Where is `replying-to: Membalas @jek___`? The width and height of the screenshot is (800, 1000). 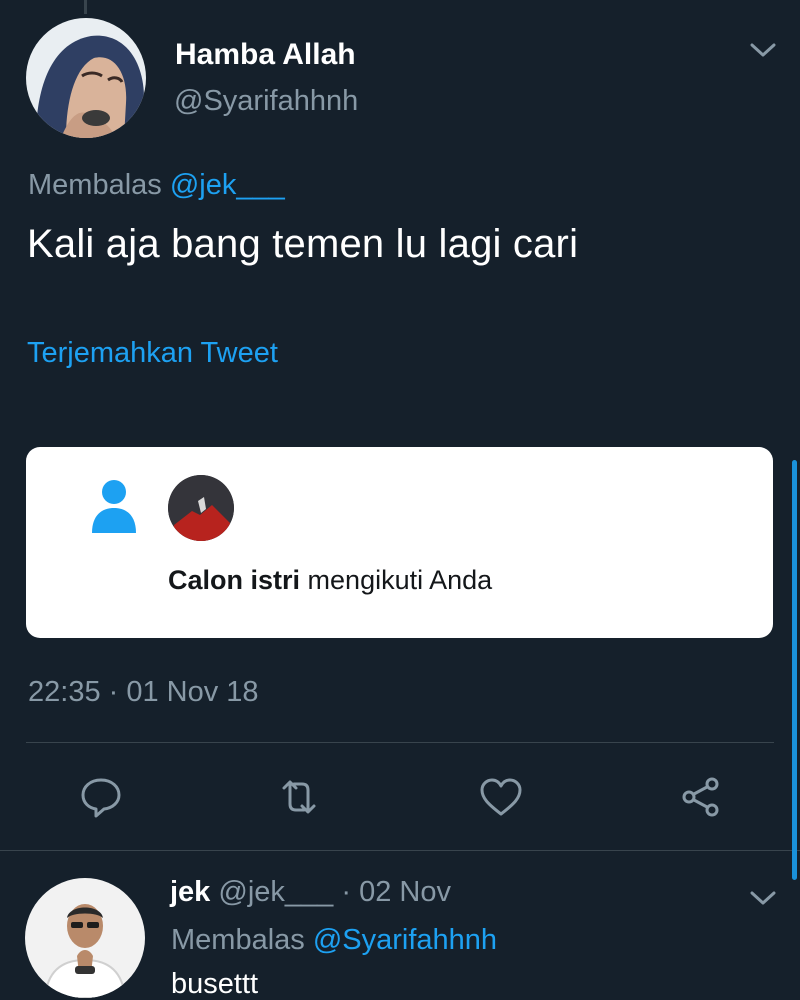
replying-to: Membalas @jek___ is located at coordinates (156, 185).